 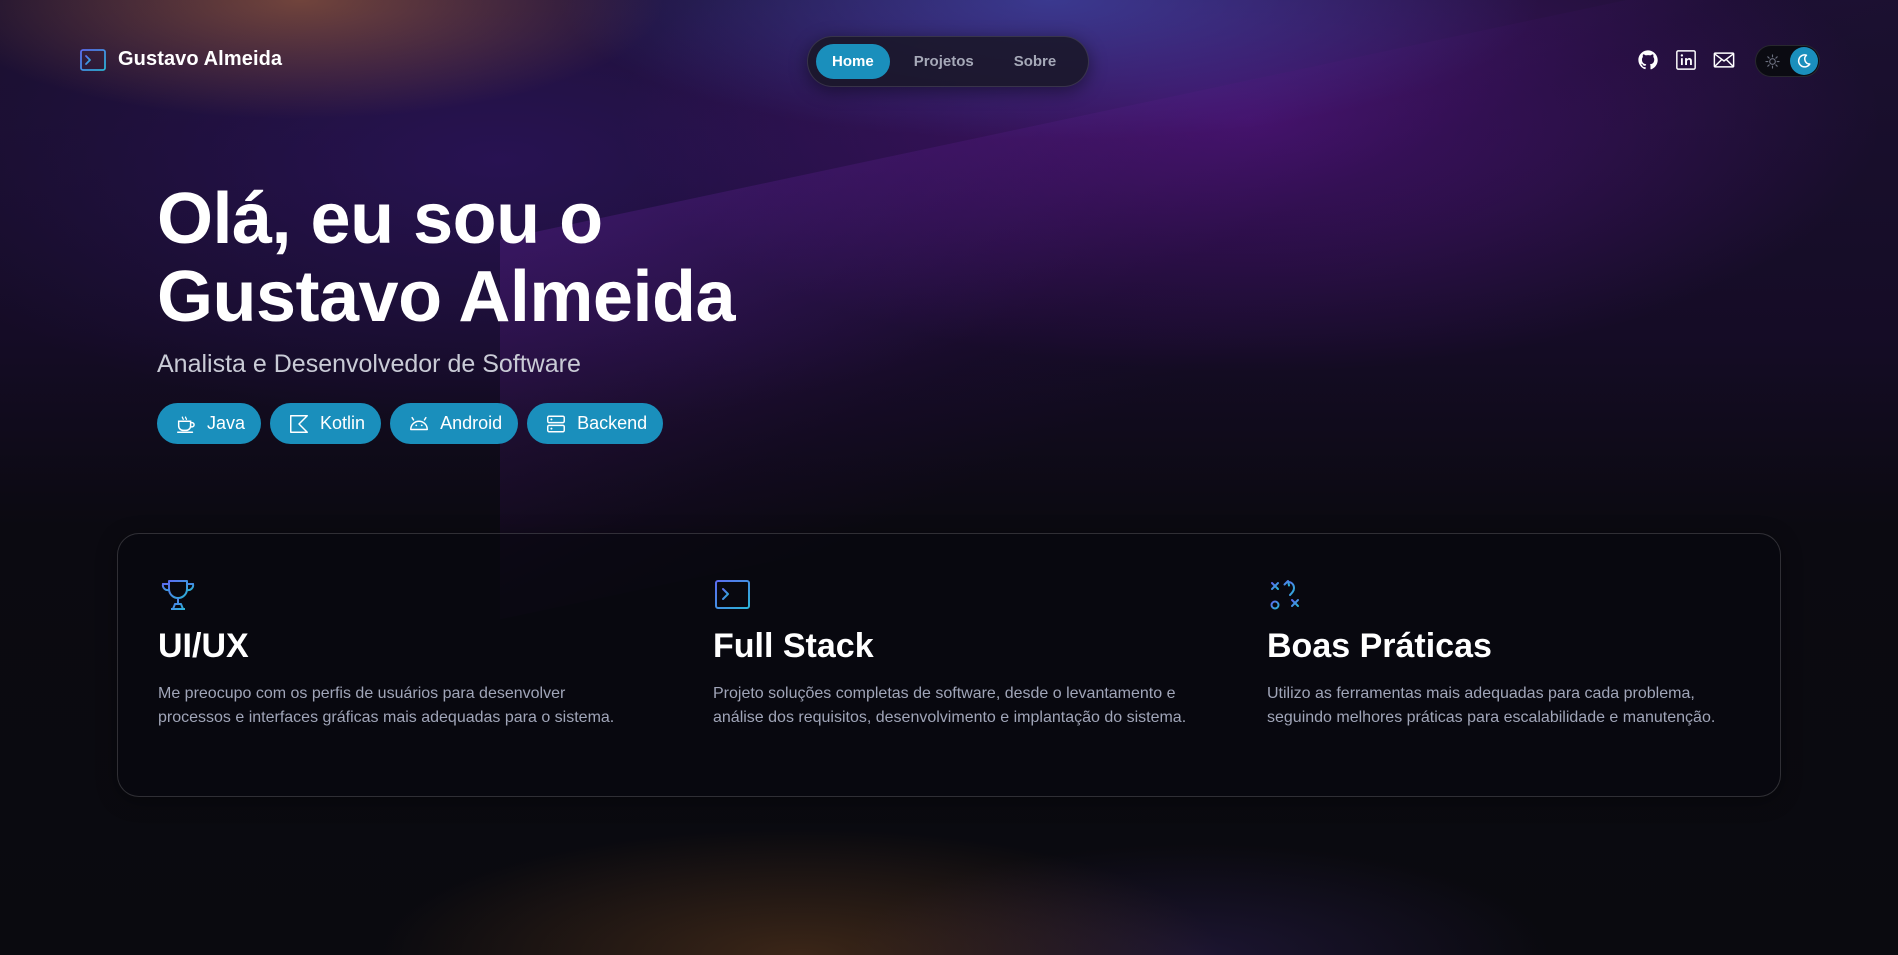 I want to click on nav-item-home: Home, so click(x=853, y=61).